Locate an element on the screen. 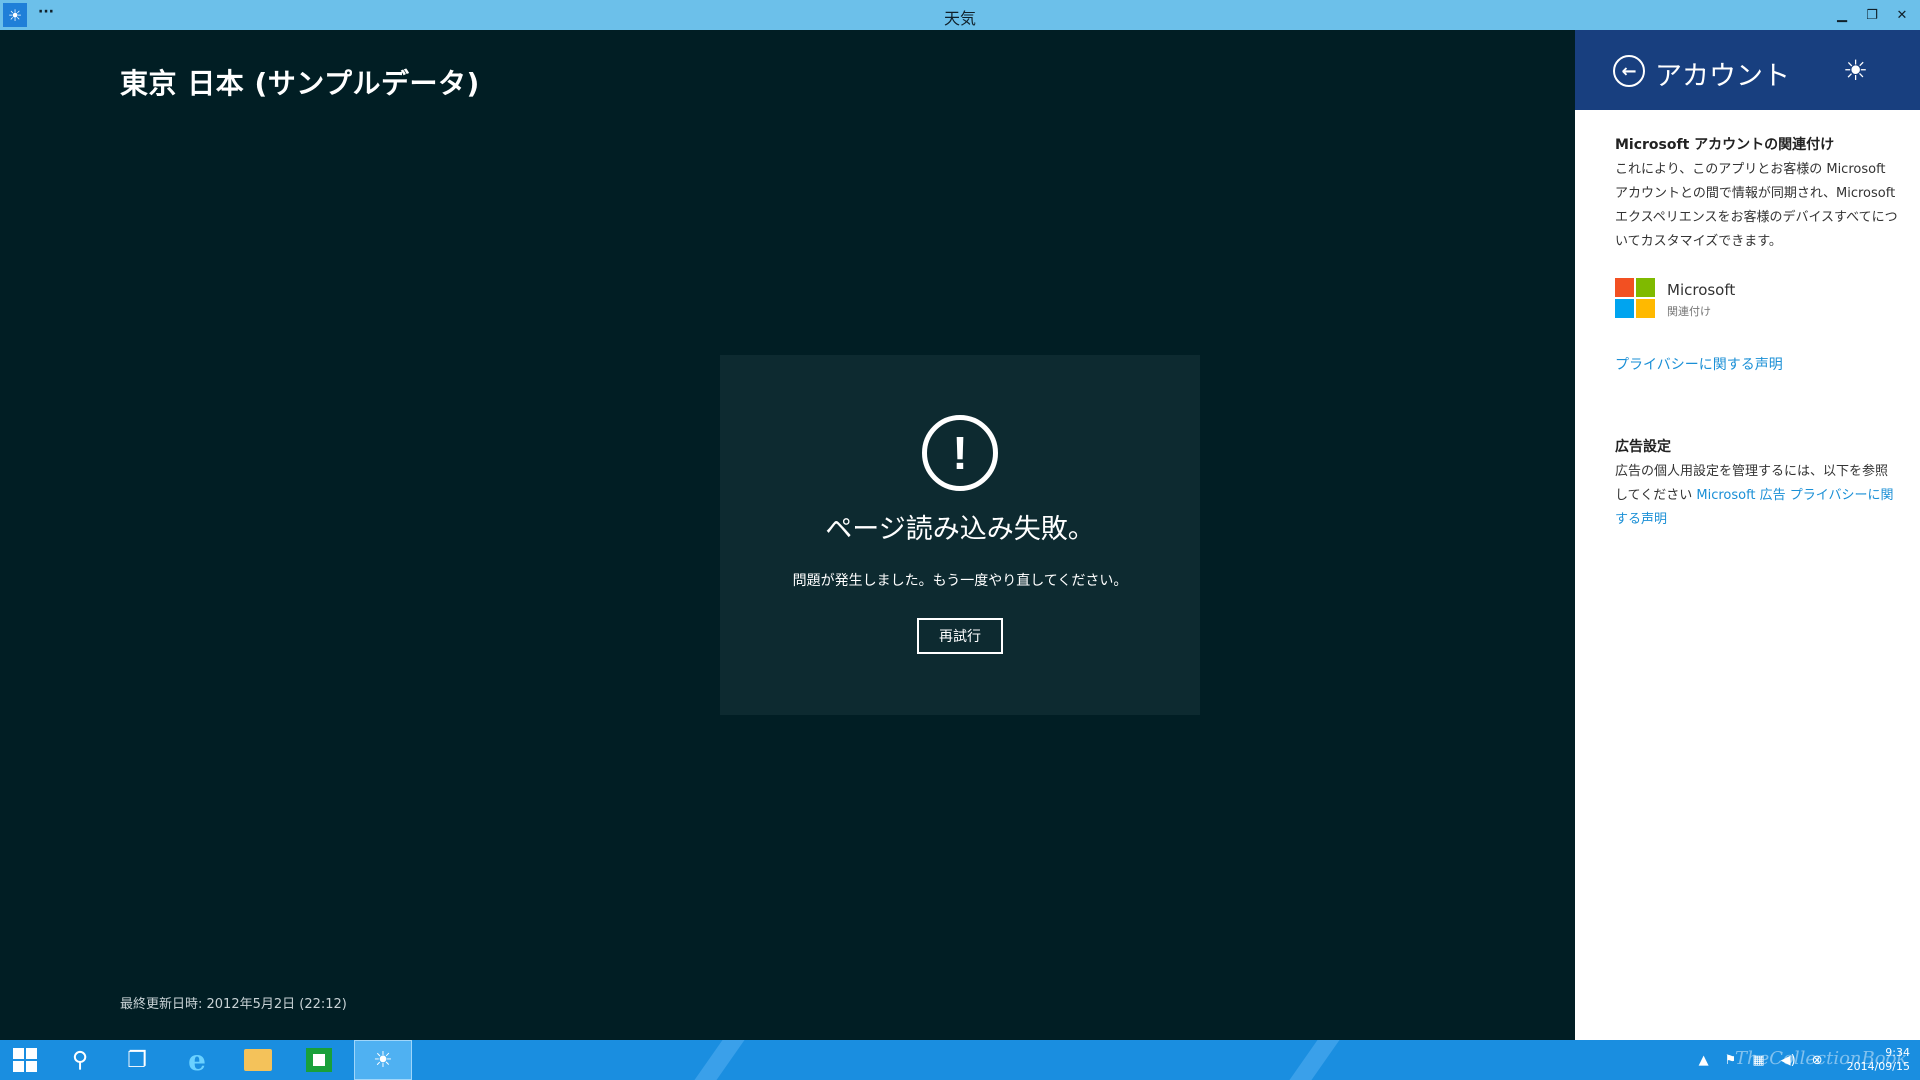  back-button: ← is located at coordinates (1629, 71).